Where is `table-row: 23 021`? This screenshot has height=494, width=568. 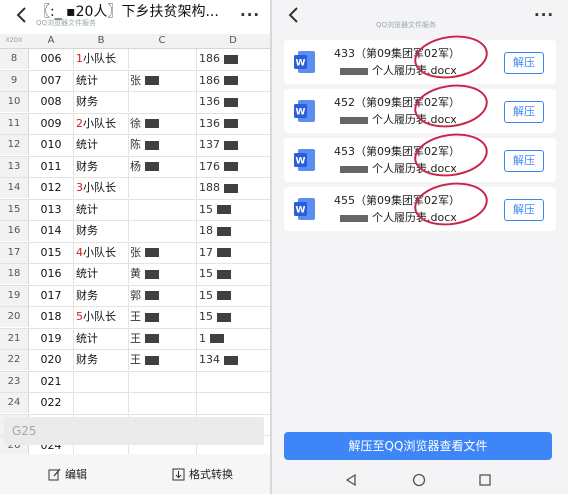
table-row: 23 021 is located at coordinates (135, 382).